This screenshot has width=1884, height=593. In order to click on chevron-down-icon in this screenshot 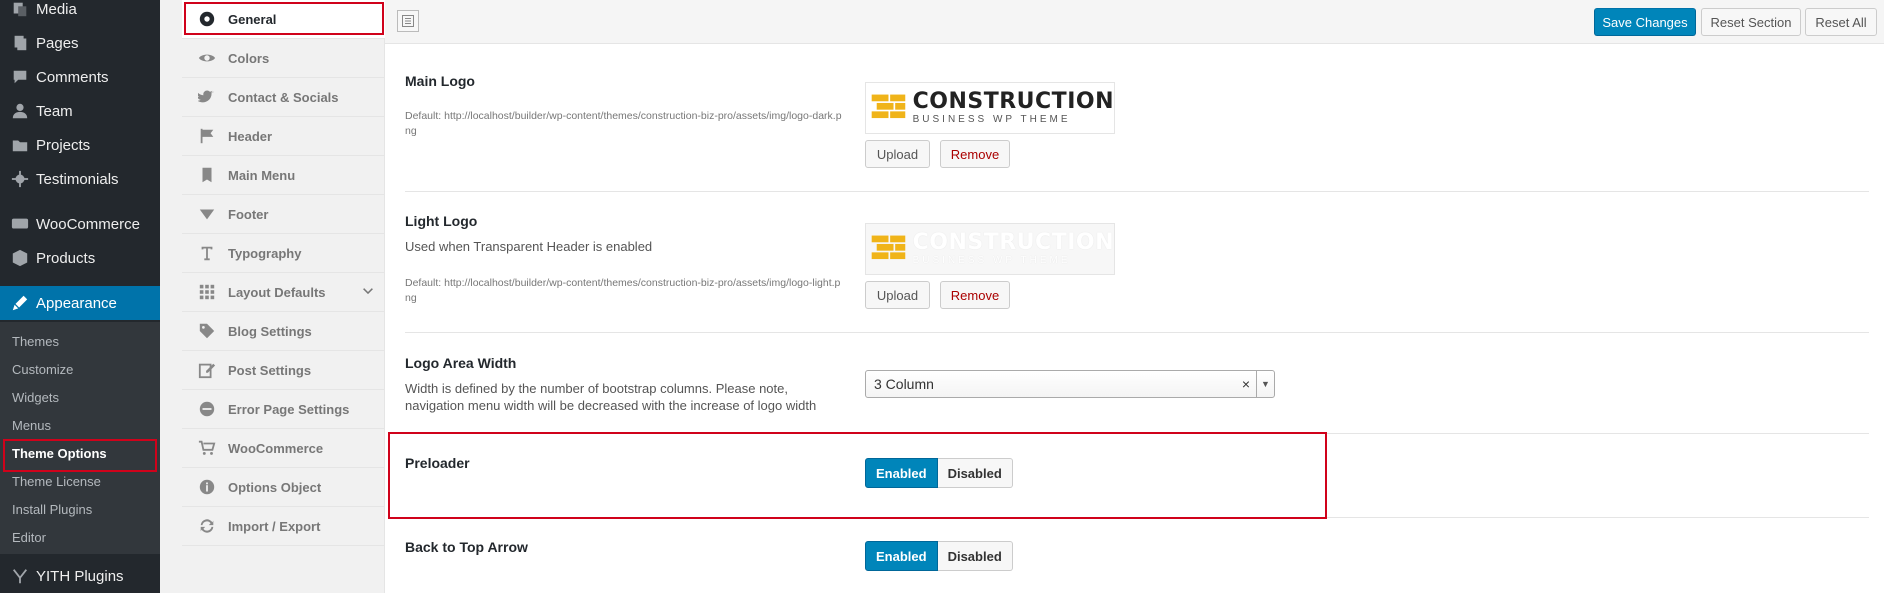, I will do `click(368, 293)`.